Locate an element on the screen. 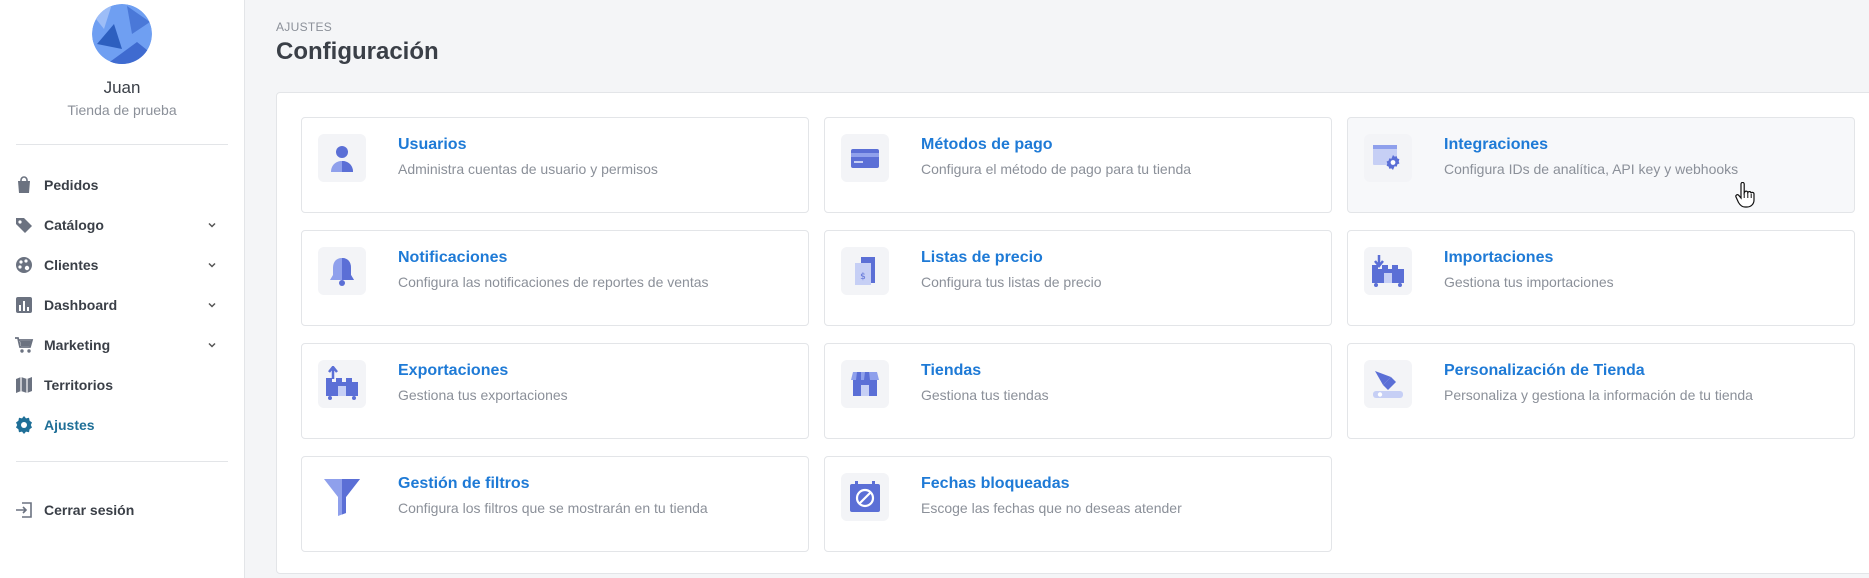  profile: Juan Tienda de prueba is located at coordinates (122, 59).